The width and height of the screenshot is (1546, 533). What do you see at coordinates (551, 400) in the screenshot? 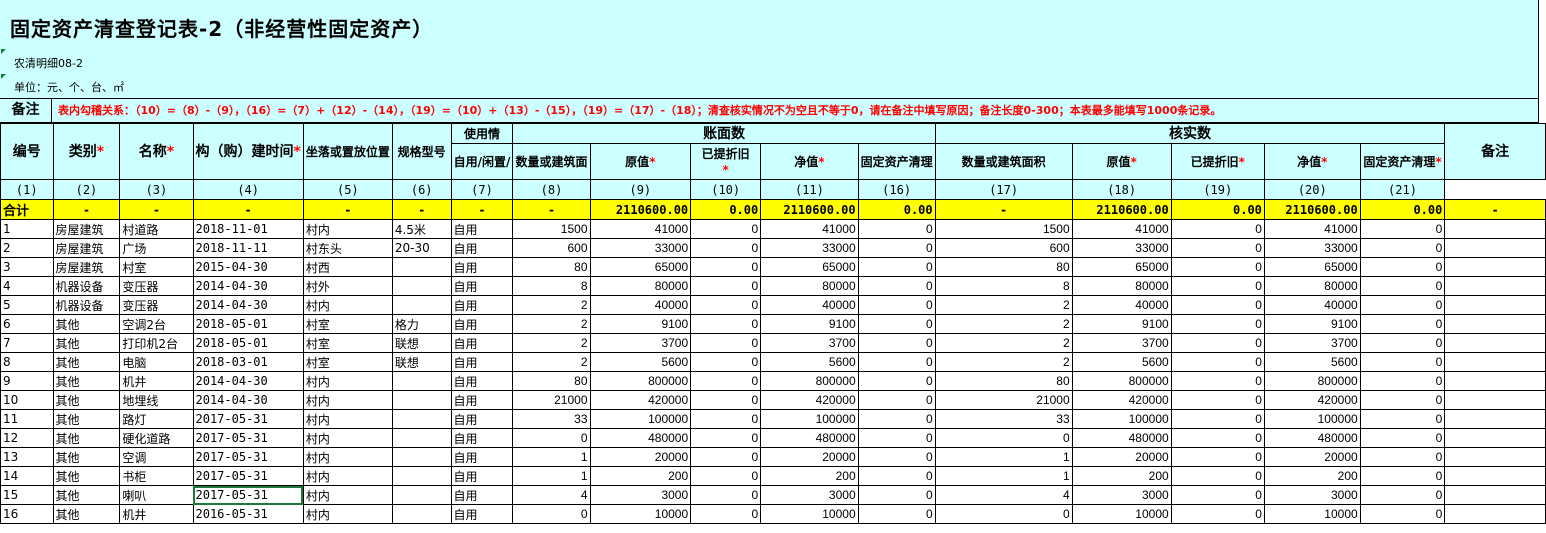
I see `table-cell: 21000` at bounding box center [551, 400].